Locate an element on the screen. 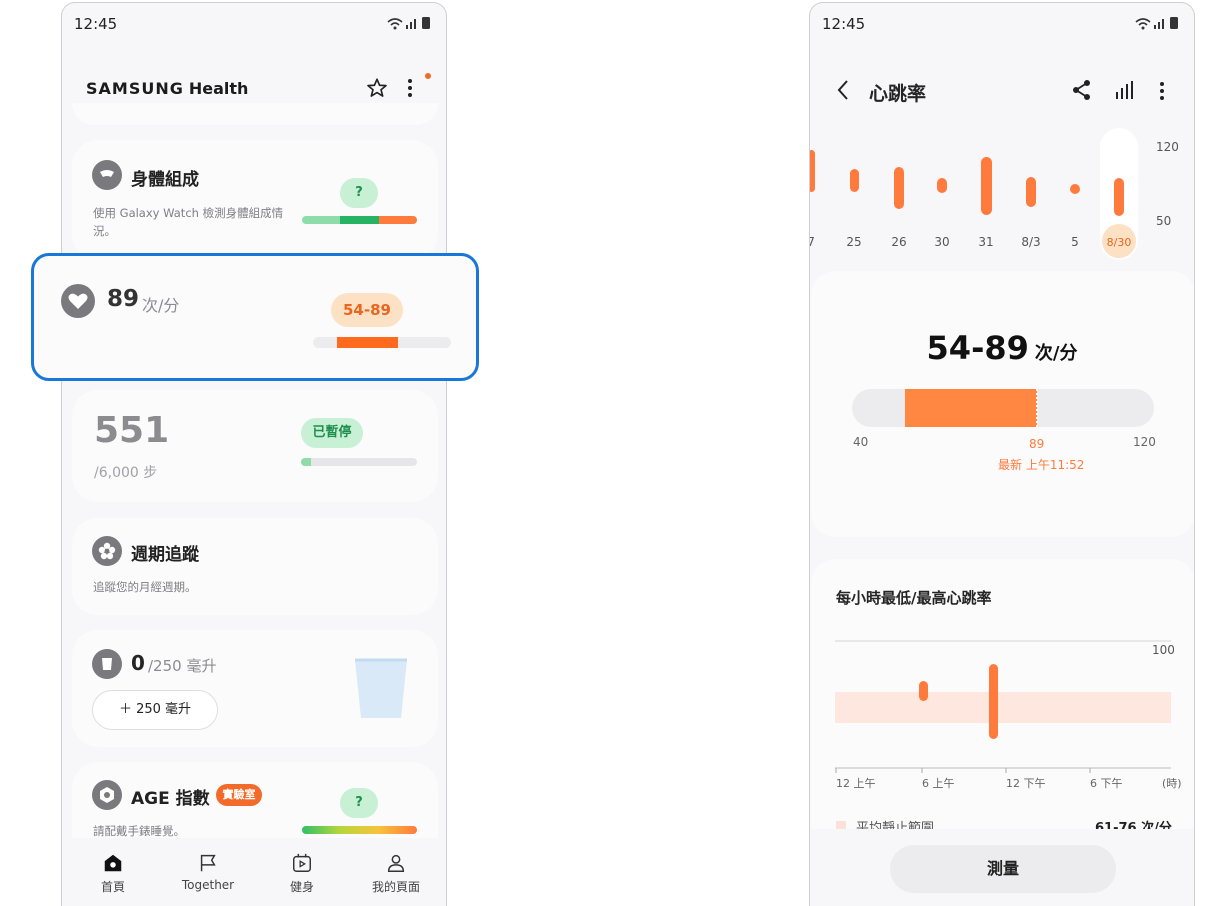 This screenshot has height=906, width=1212. heart-rate-range: 54-89 次/分 is located at coordinates (1002, 348).